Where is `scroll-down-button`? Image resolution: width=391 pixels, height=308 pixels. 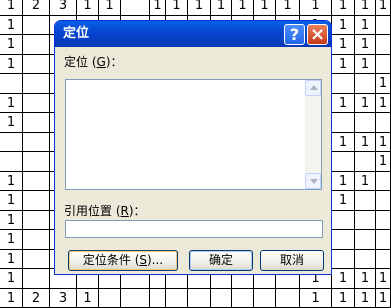
scroll-down-button is located at coordinates (313, 181).